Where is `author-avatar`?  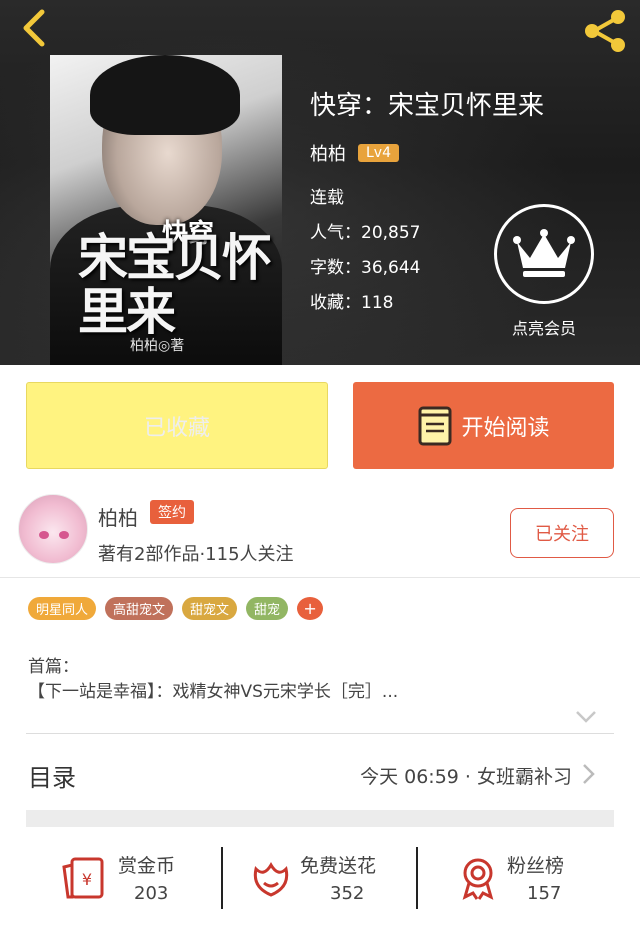 author-avatar is located at coordinates (53, 529).